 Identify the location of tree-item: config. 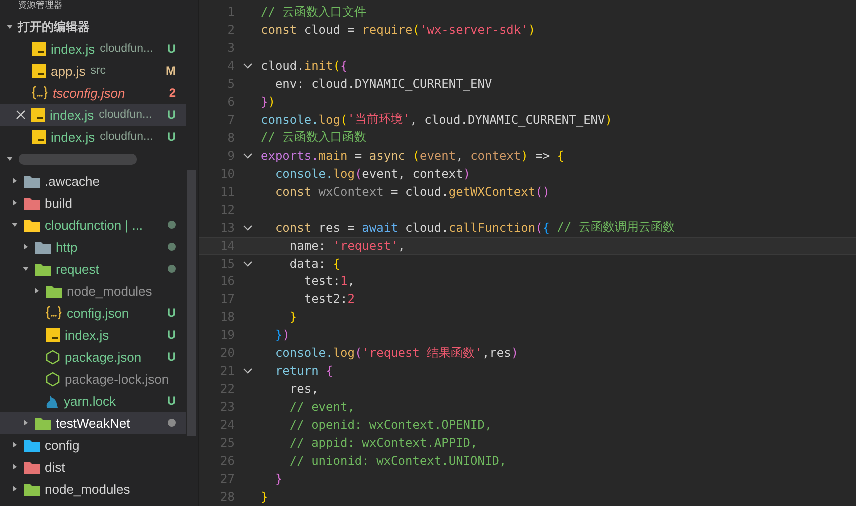
(93, 445).